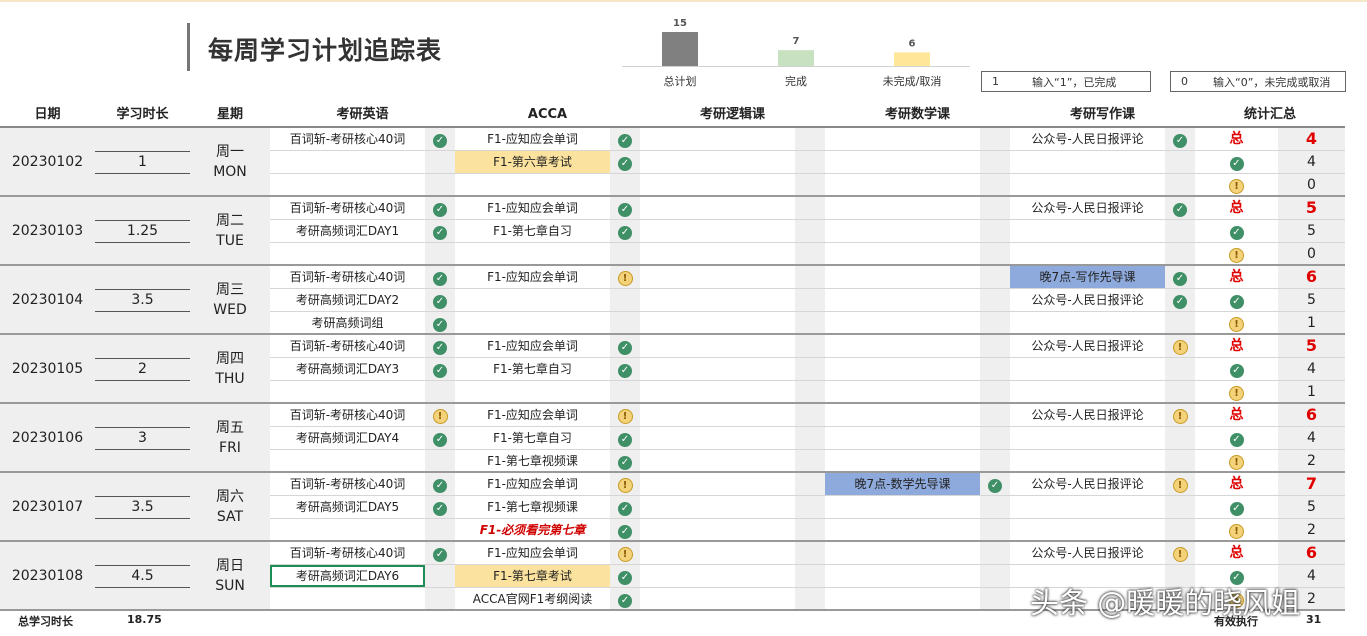  Describe the element at coordinates (1180, 277) in the screenshot. I see `writing-status-cell: ✓` at that location.